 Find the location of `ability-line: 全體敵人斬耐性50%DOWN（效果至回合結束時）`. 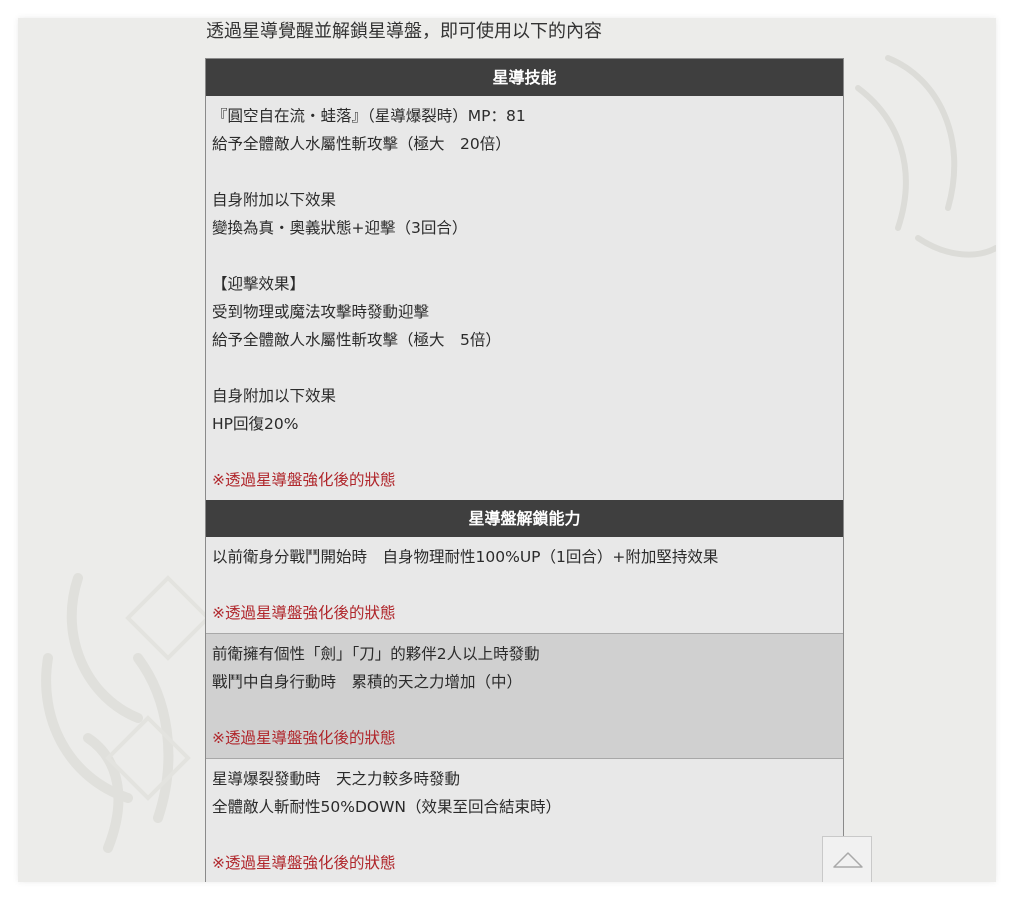

ability-line: 全體敵人斬耐性50%DOWN（效果至回合結束時） is located at coordinates (387, 807).